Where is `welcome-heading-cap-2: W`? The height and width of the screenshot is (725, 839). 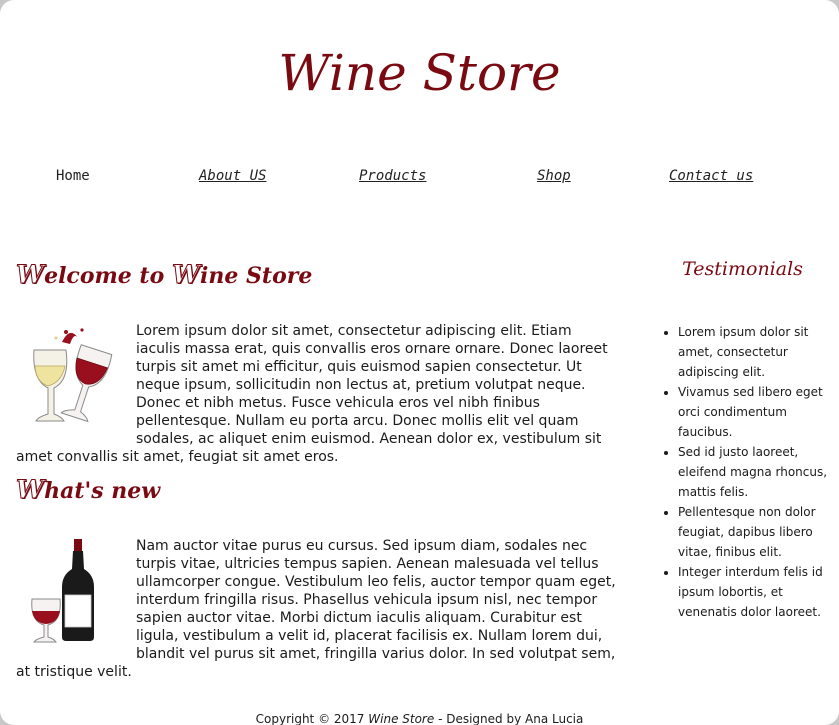
welcome-heading-cap-2: W is located at coordinates (186, 275).